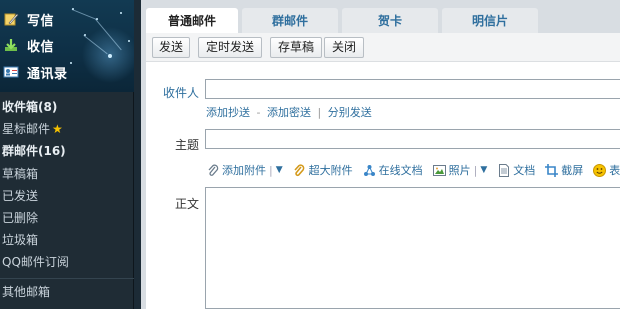  Describe the element at coordinates (11, 19) in the screenshot. I see `compose-icon` at that location.